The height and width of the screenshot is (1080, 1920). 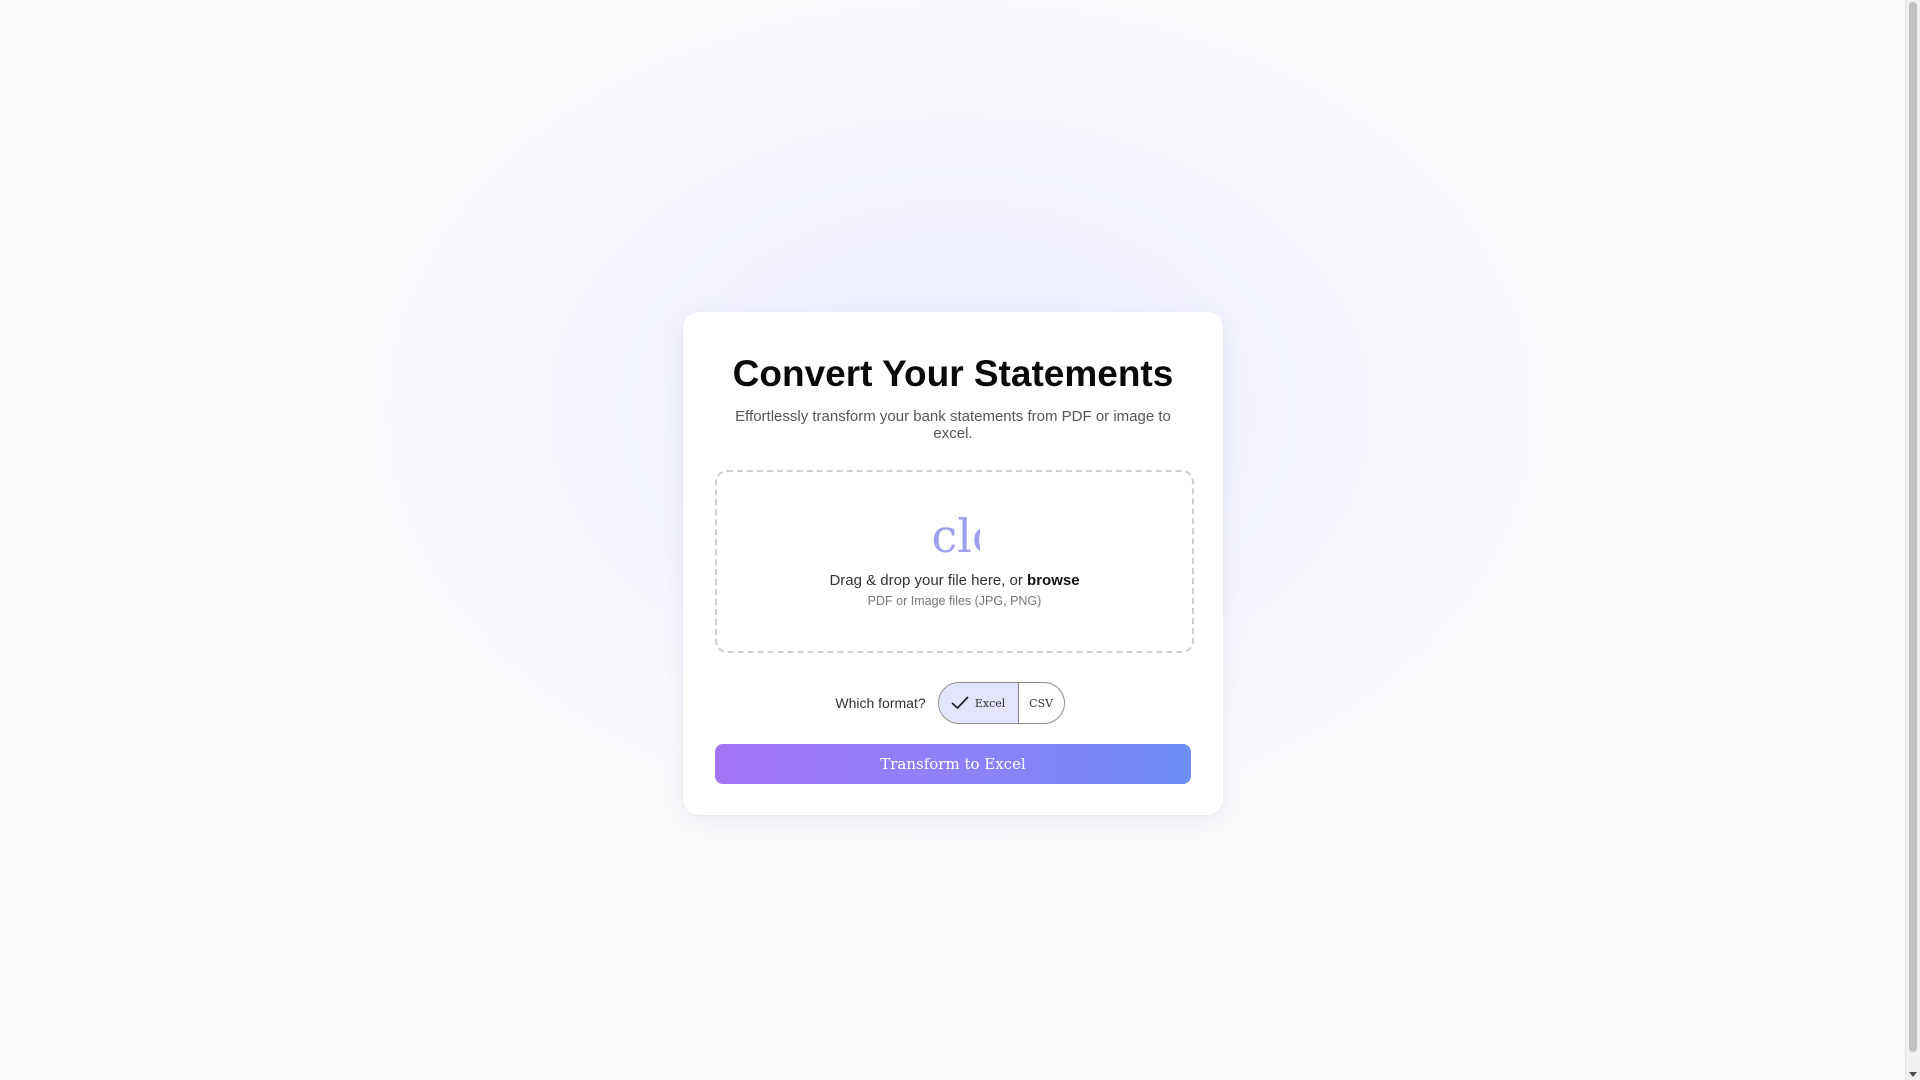 I want to click on format-option-excel: Excel, so click(x=978, y=703).